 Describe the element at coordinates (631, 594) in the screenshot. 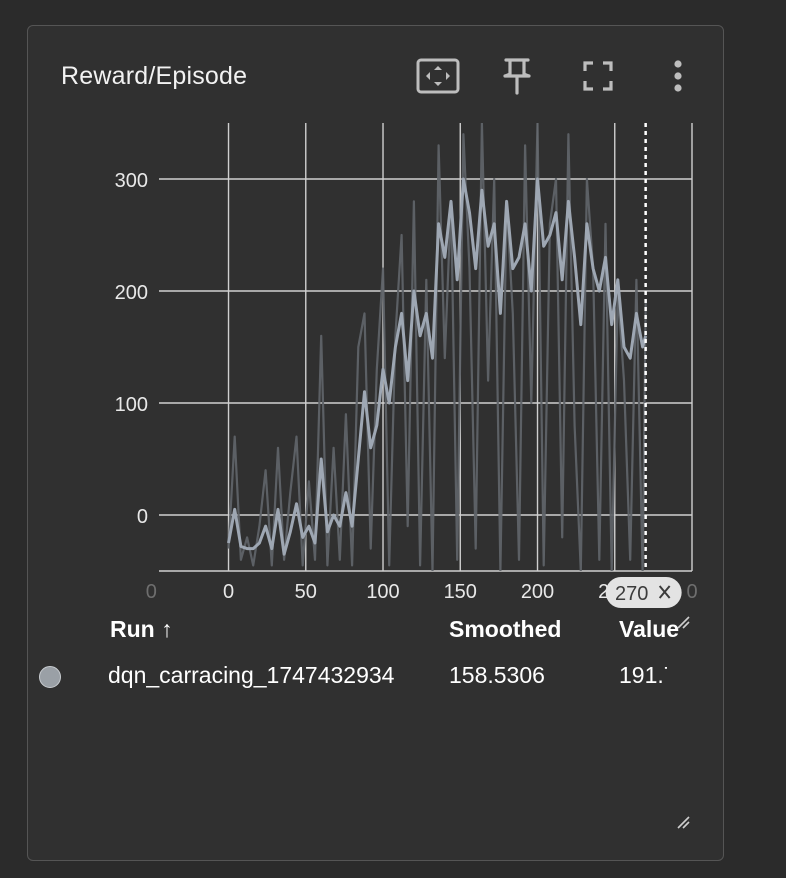

I see `hover-step-label: 270` at that location.